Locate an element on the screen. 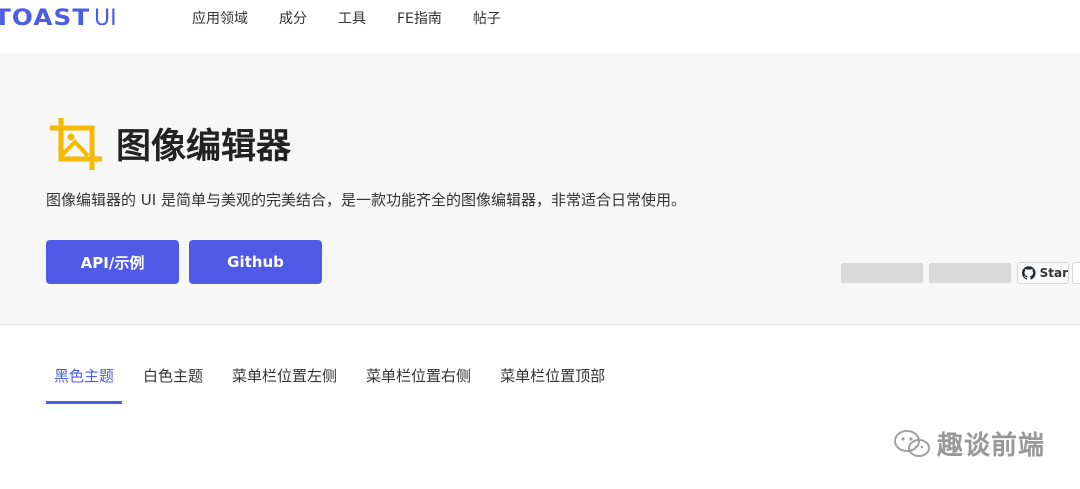 Image resolution: width=1080 pixels, height=489 pixels. watermark: 趣谈前端 is located at coordinates (969, 443).